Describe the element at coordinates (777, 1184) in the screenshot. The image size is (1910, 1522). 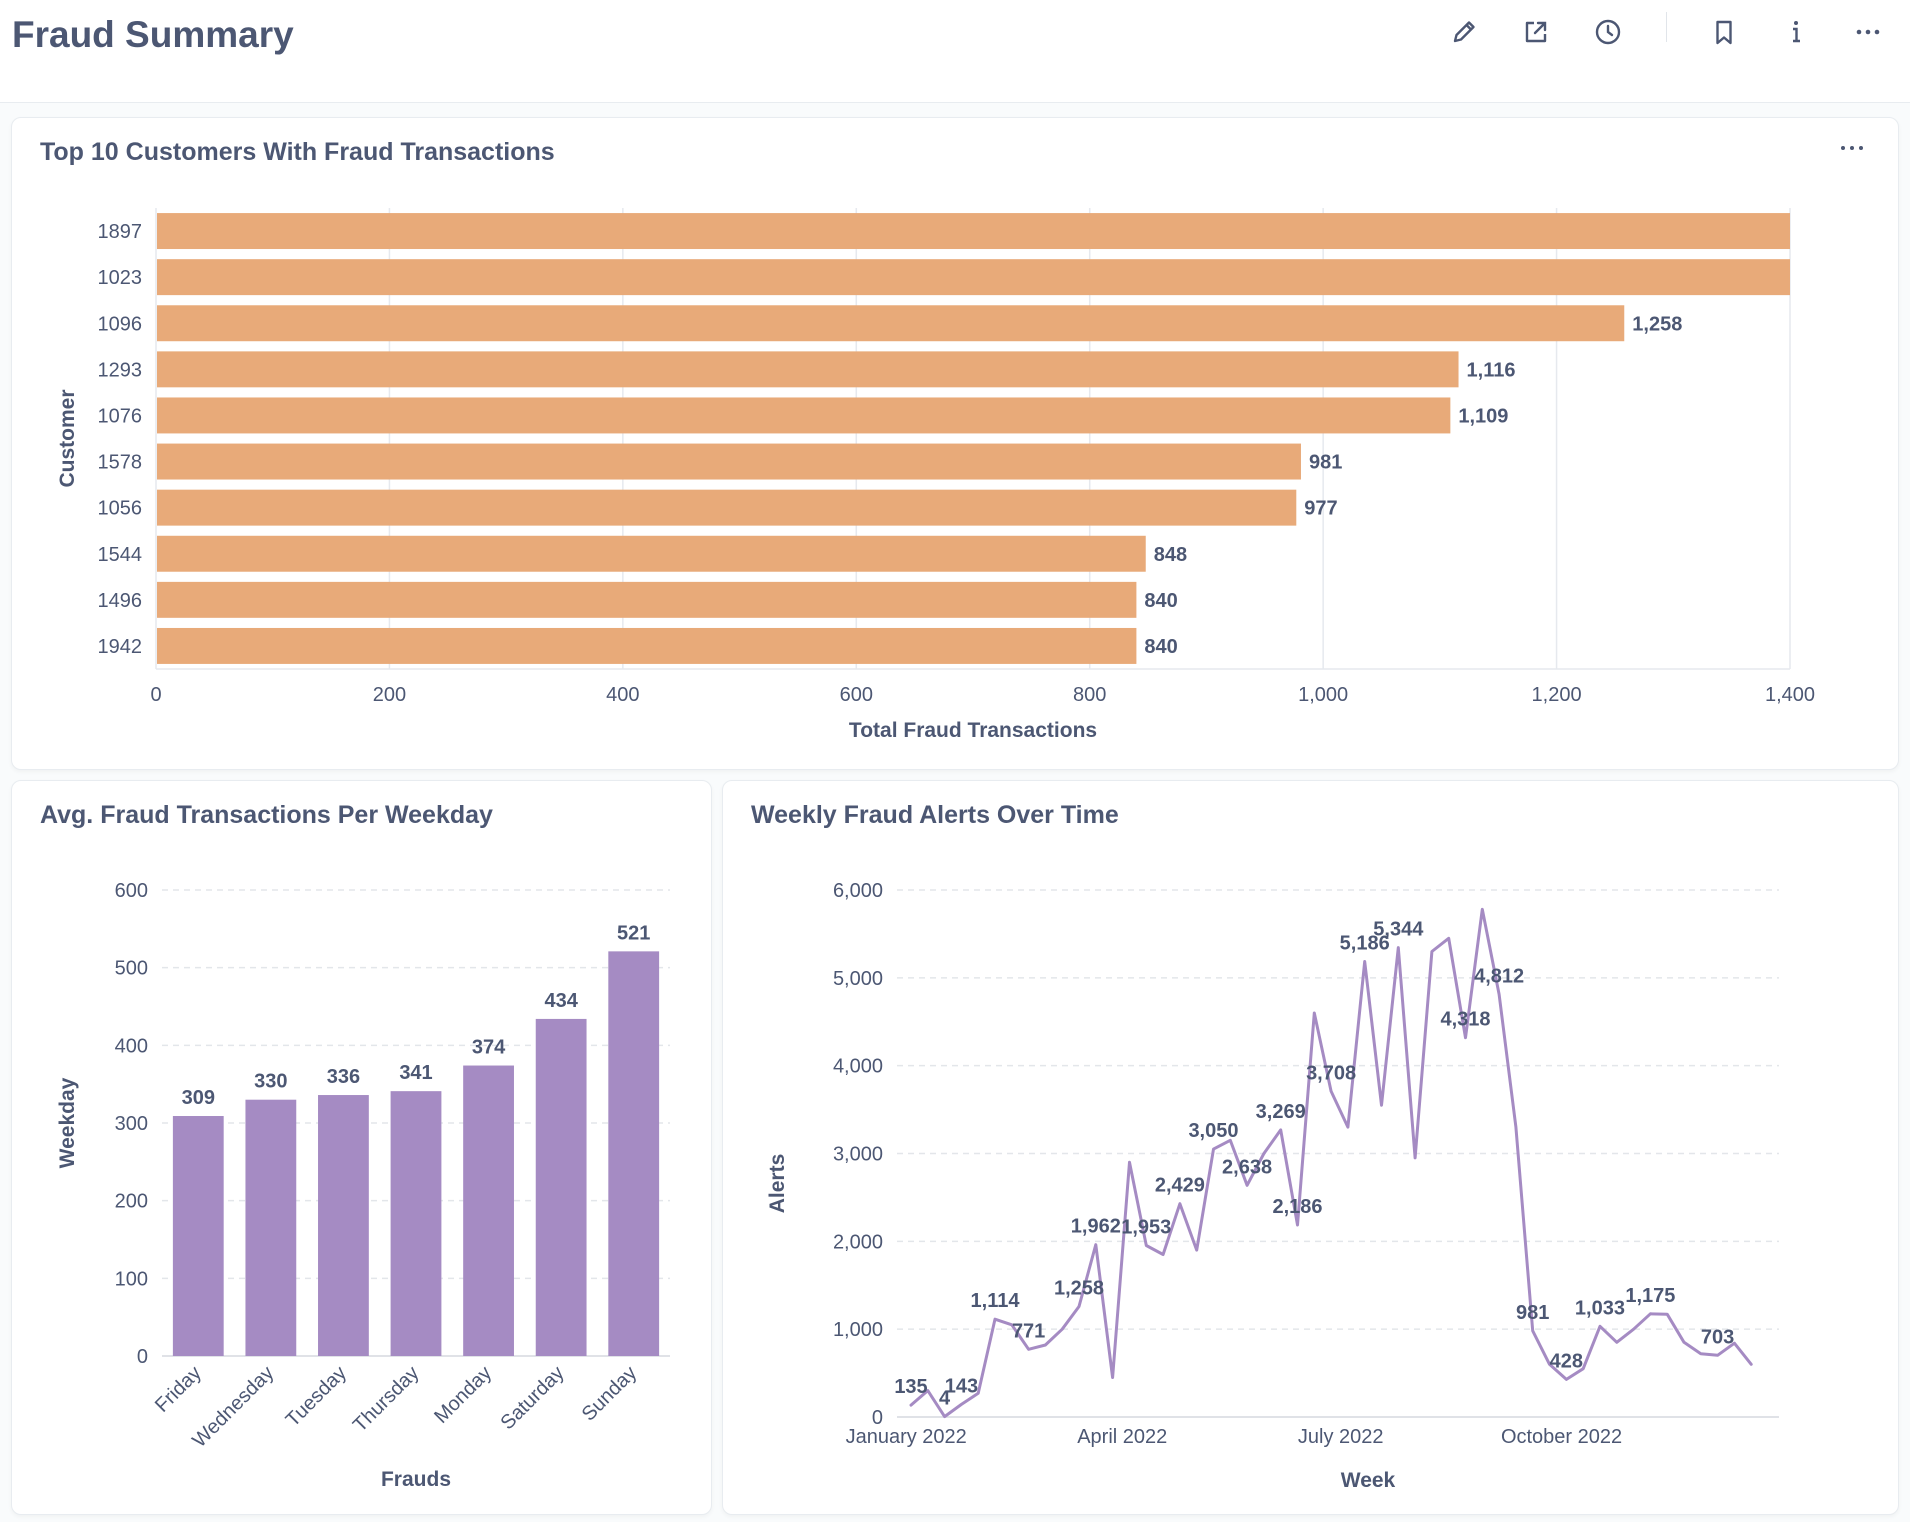
I see `y-axis-title: Alerts` at that location.